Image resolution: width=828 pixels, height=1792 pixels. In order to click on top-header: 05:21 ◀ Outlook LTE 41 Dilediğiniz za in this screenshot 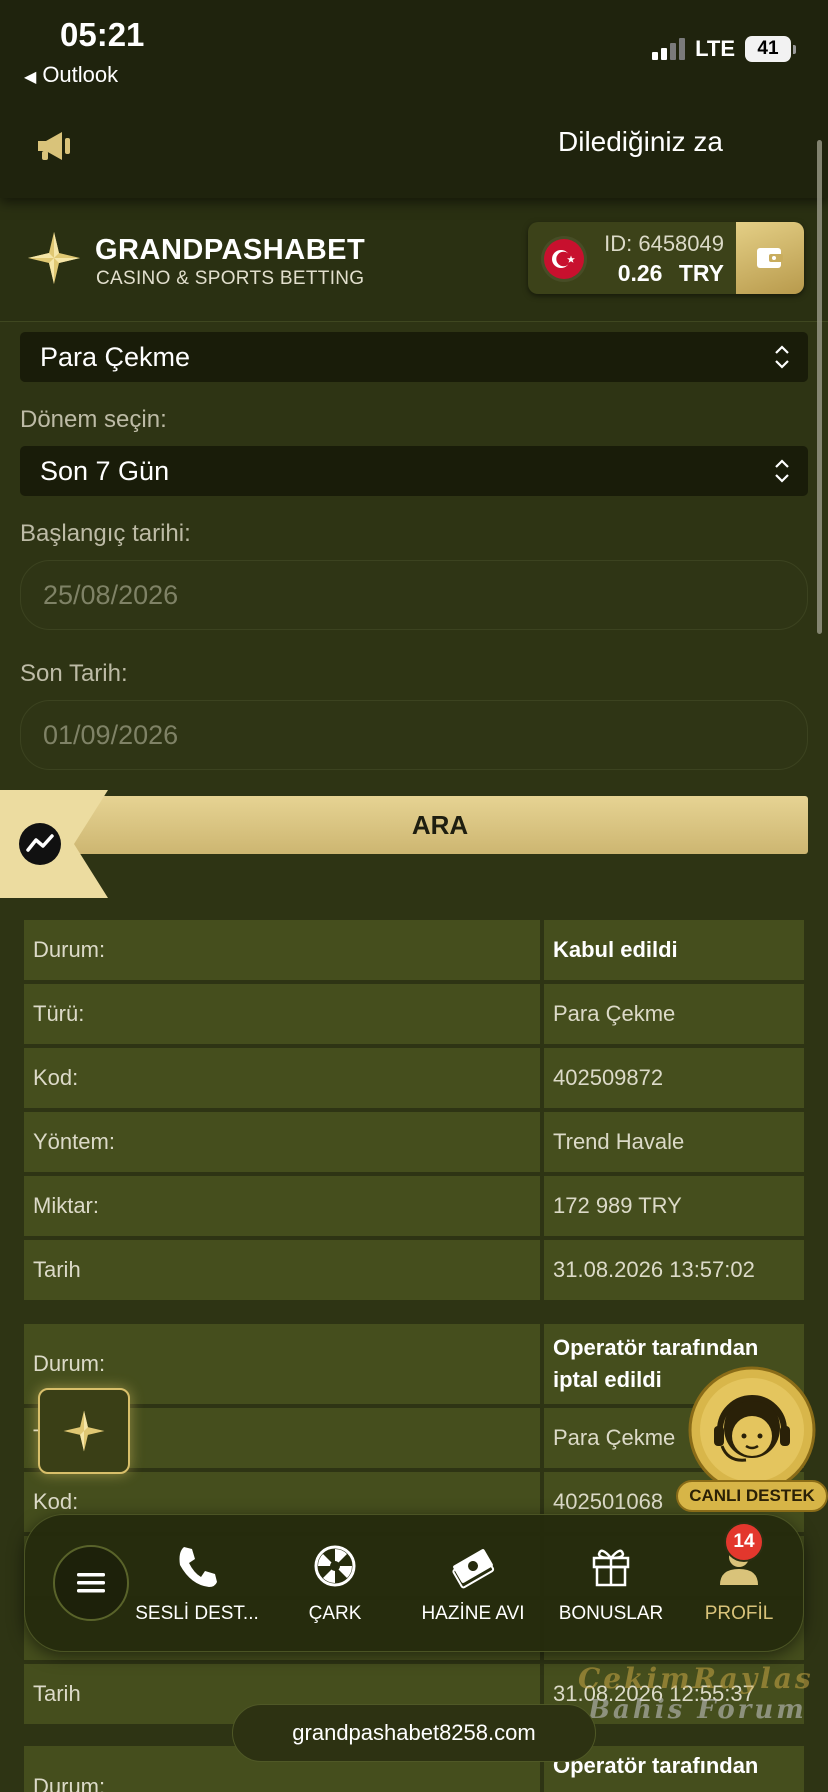, I will do `click(414, 99)`.